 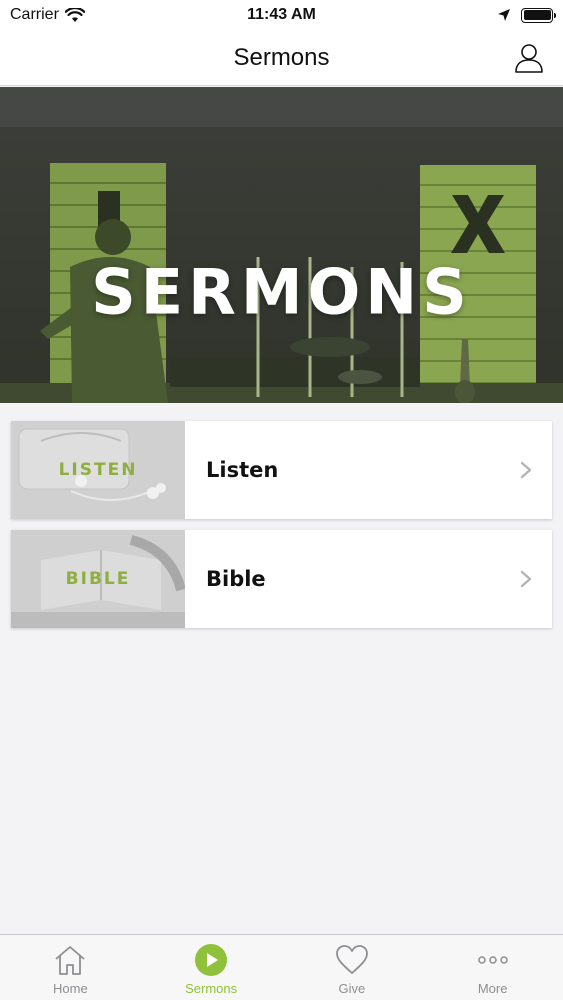 I want to click on bible-card: BIBLE Bible, so click(x=281, y=579).